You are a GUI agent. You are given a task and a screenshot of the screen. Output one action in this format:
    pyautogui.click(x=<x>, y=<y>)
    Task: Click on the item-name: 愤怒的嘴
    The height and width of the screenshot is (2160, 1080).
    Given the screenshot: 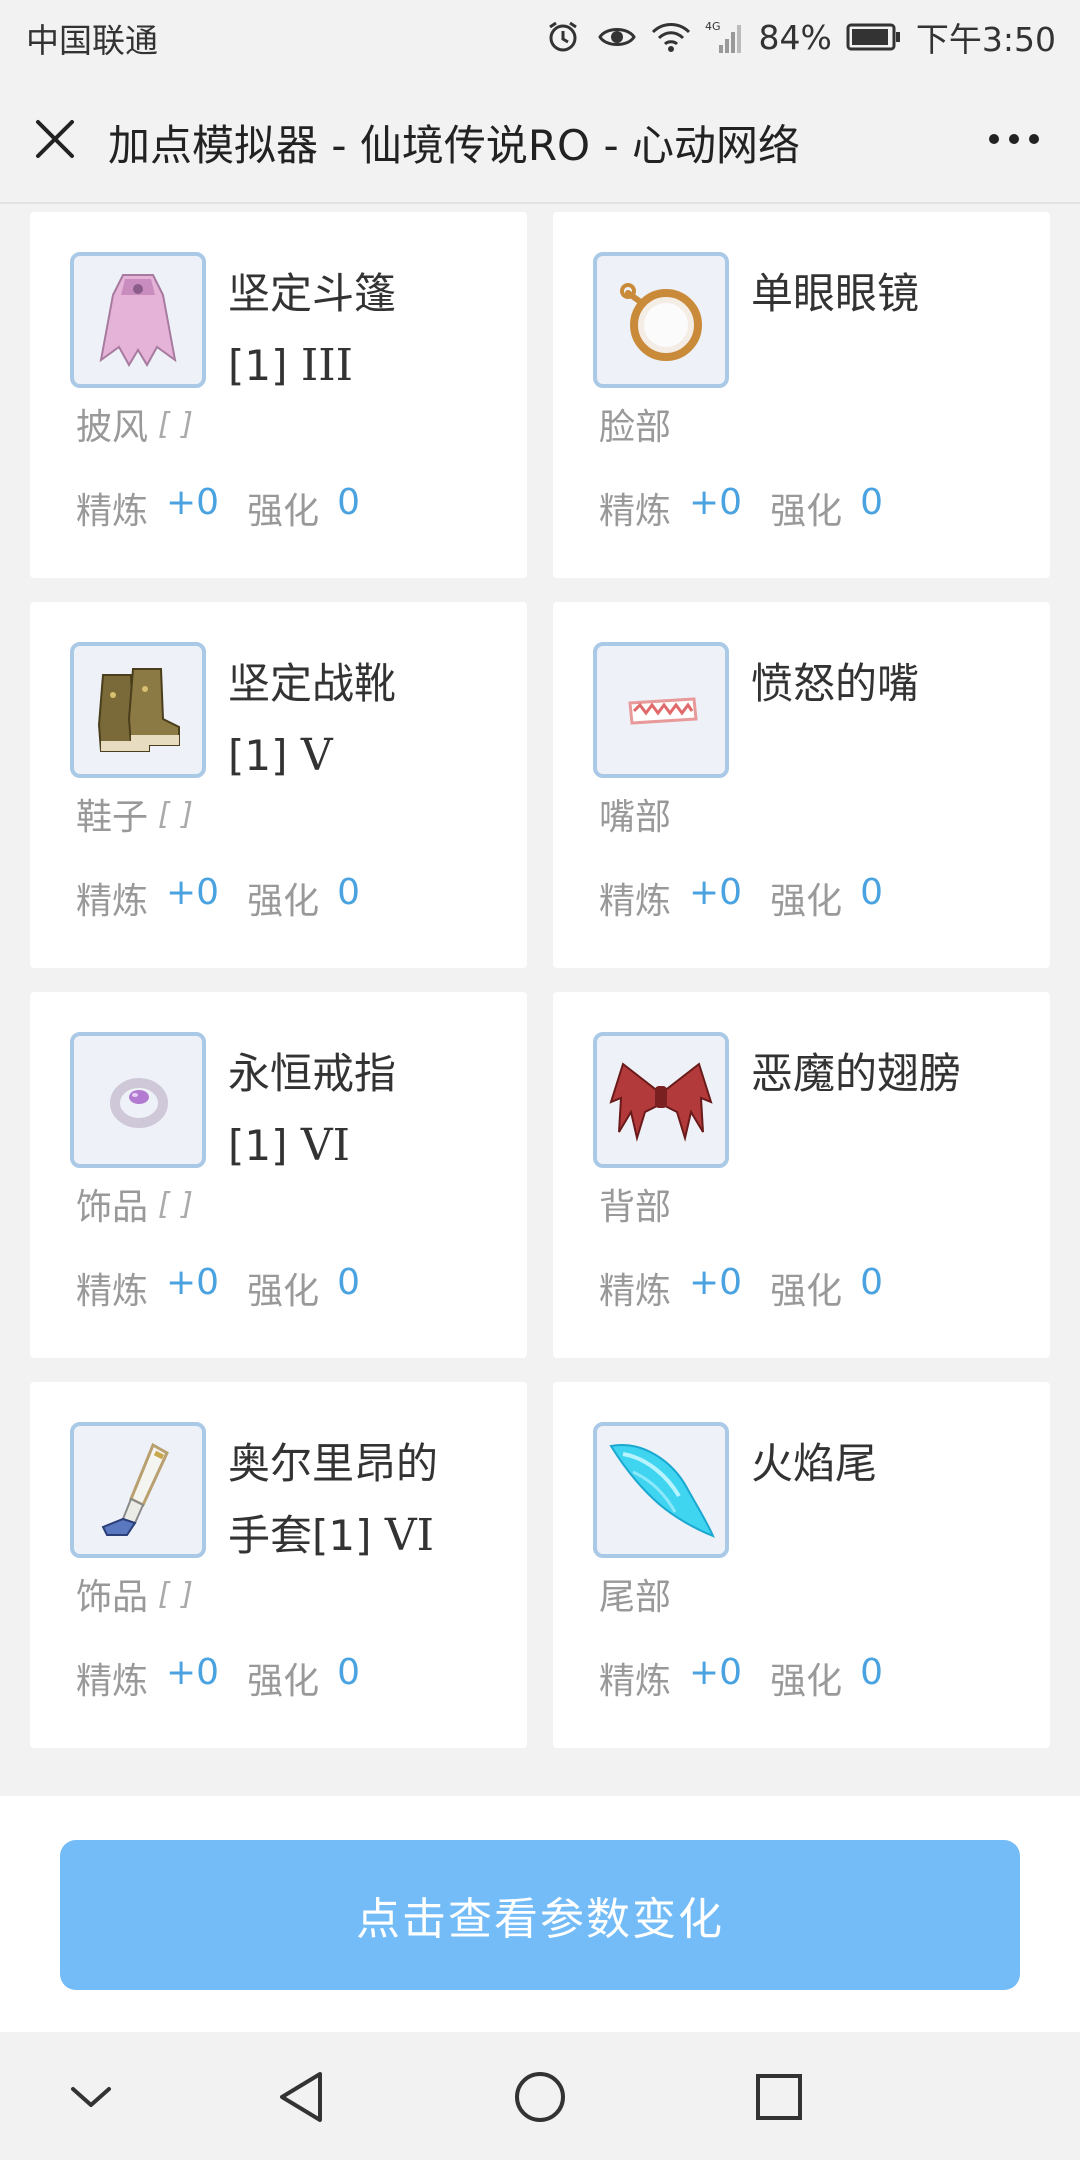 What is the action you would take?
    pyautogui.click(x=835, y=683)
    